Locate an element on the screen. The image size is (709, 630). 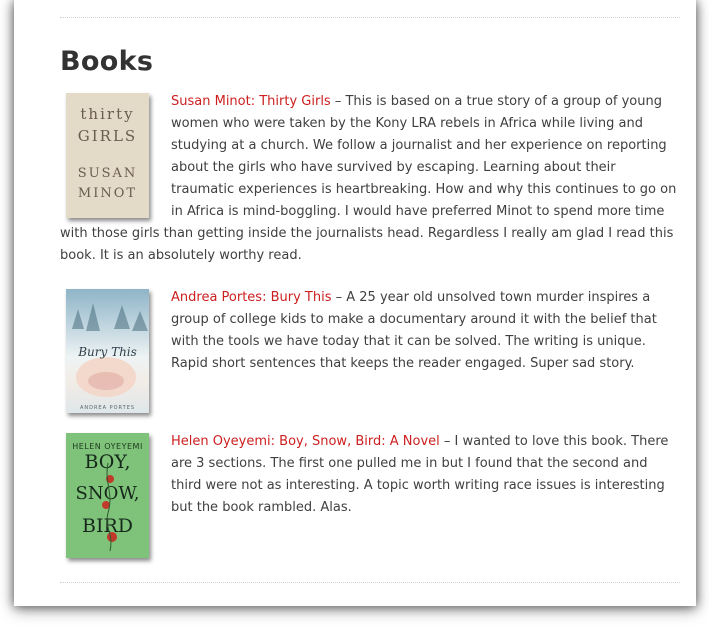
book-link-boy-snow-bird: Helen Oyeyemi: Boy, Snow, Bird: A Novel is located at coordinates (305, 441).